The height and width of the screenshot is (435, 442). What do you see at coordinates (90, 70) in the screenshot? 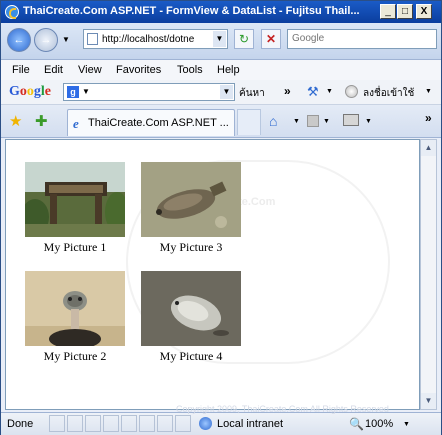
I see `menu-view: View` at bounding box center [90, 70].